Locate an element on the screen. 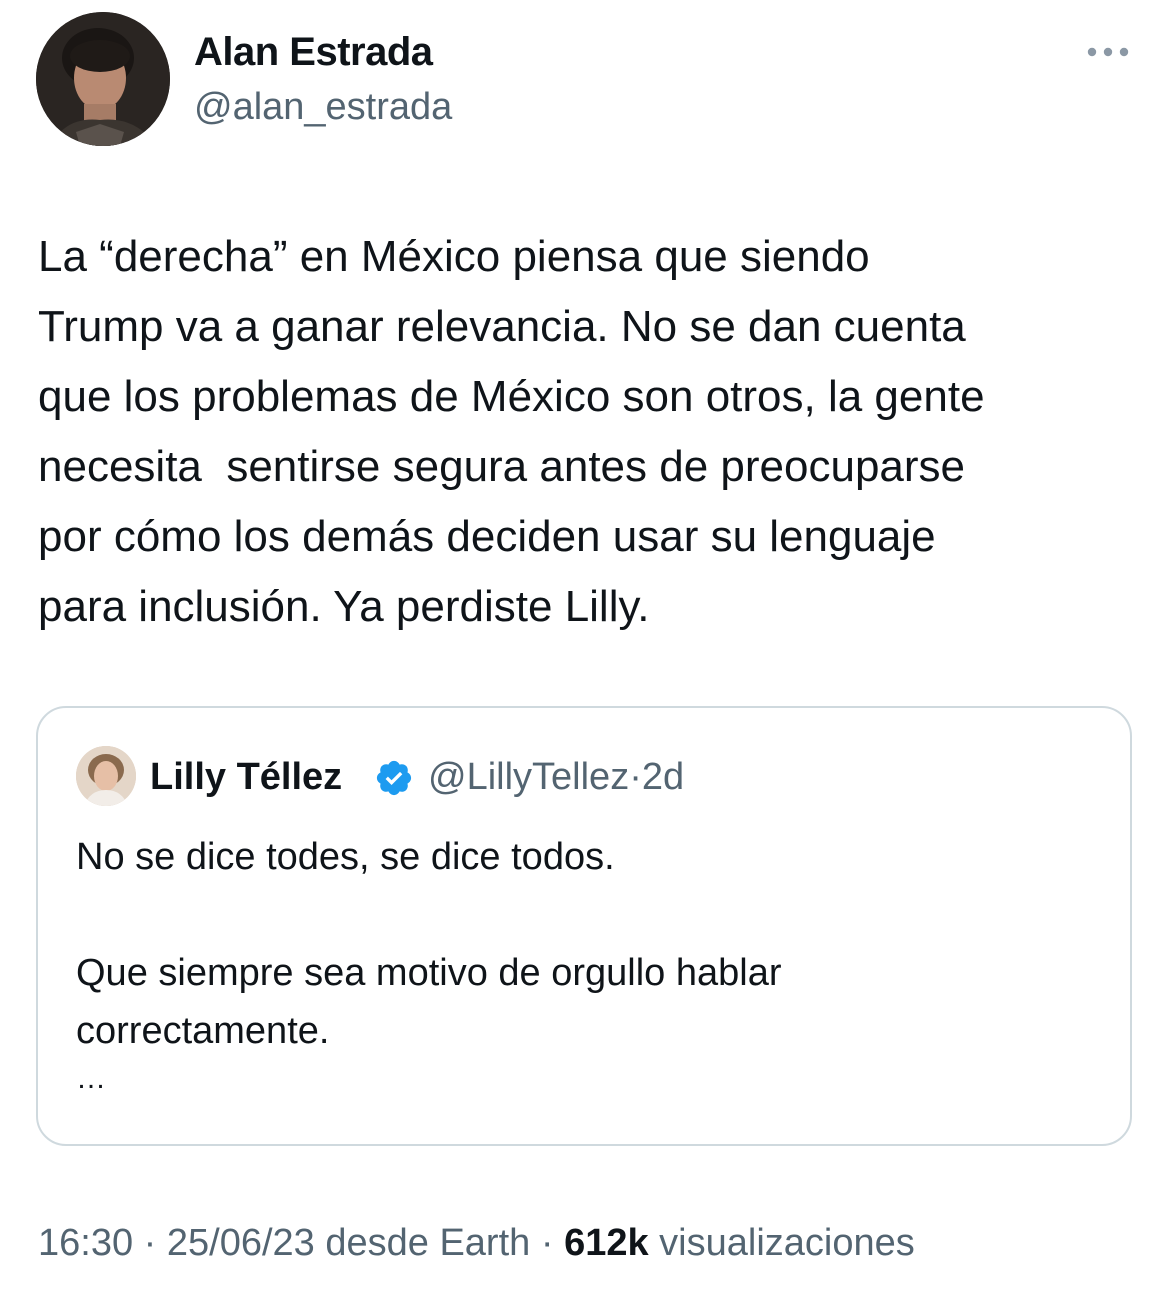 This screenshot has width=1170, height=1308. tweet-time: 16:30 is located at coordinates (85, 1243).